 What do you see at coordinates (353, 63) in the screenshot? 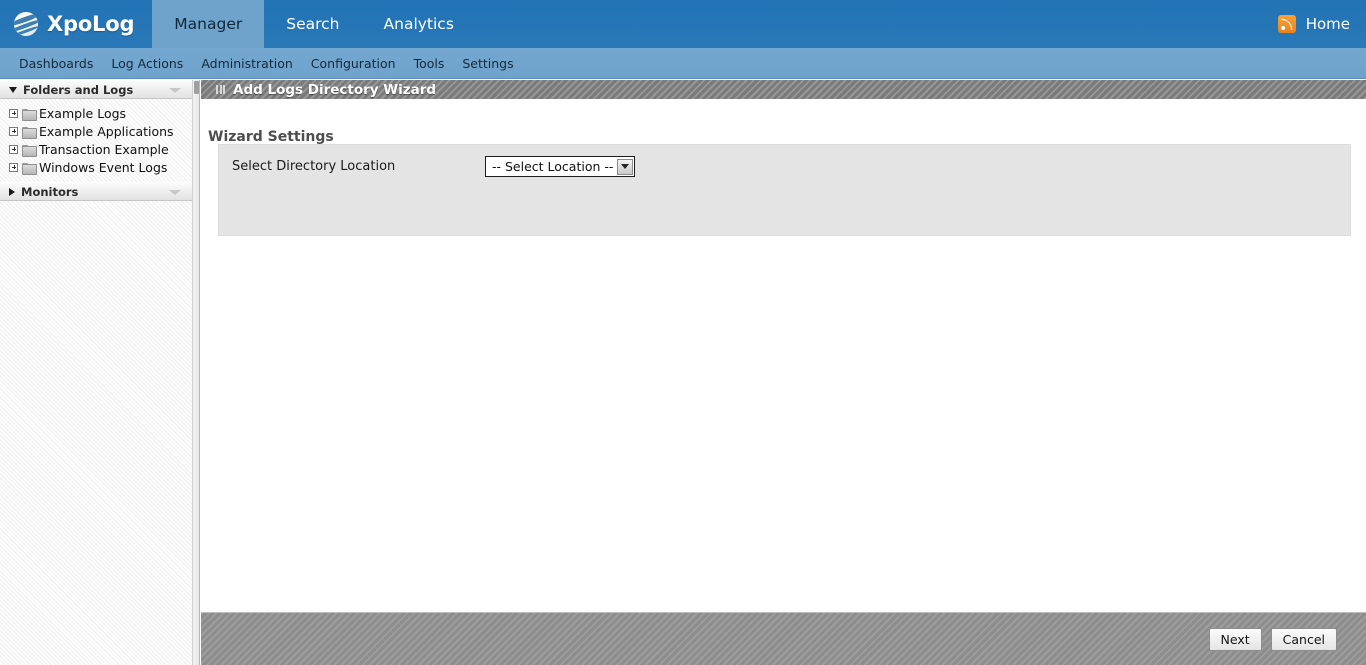
I see `subnav-item-configuration: Configuration` at bounding box center [353, 63].